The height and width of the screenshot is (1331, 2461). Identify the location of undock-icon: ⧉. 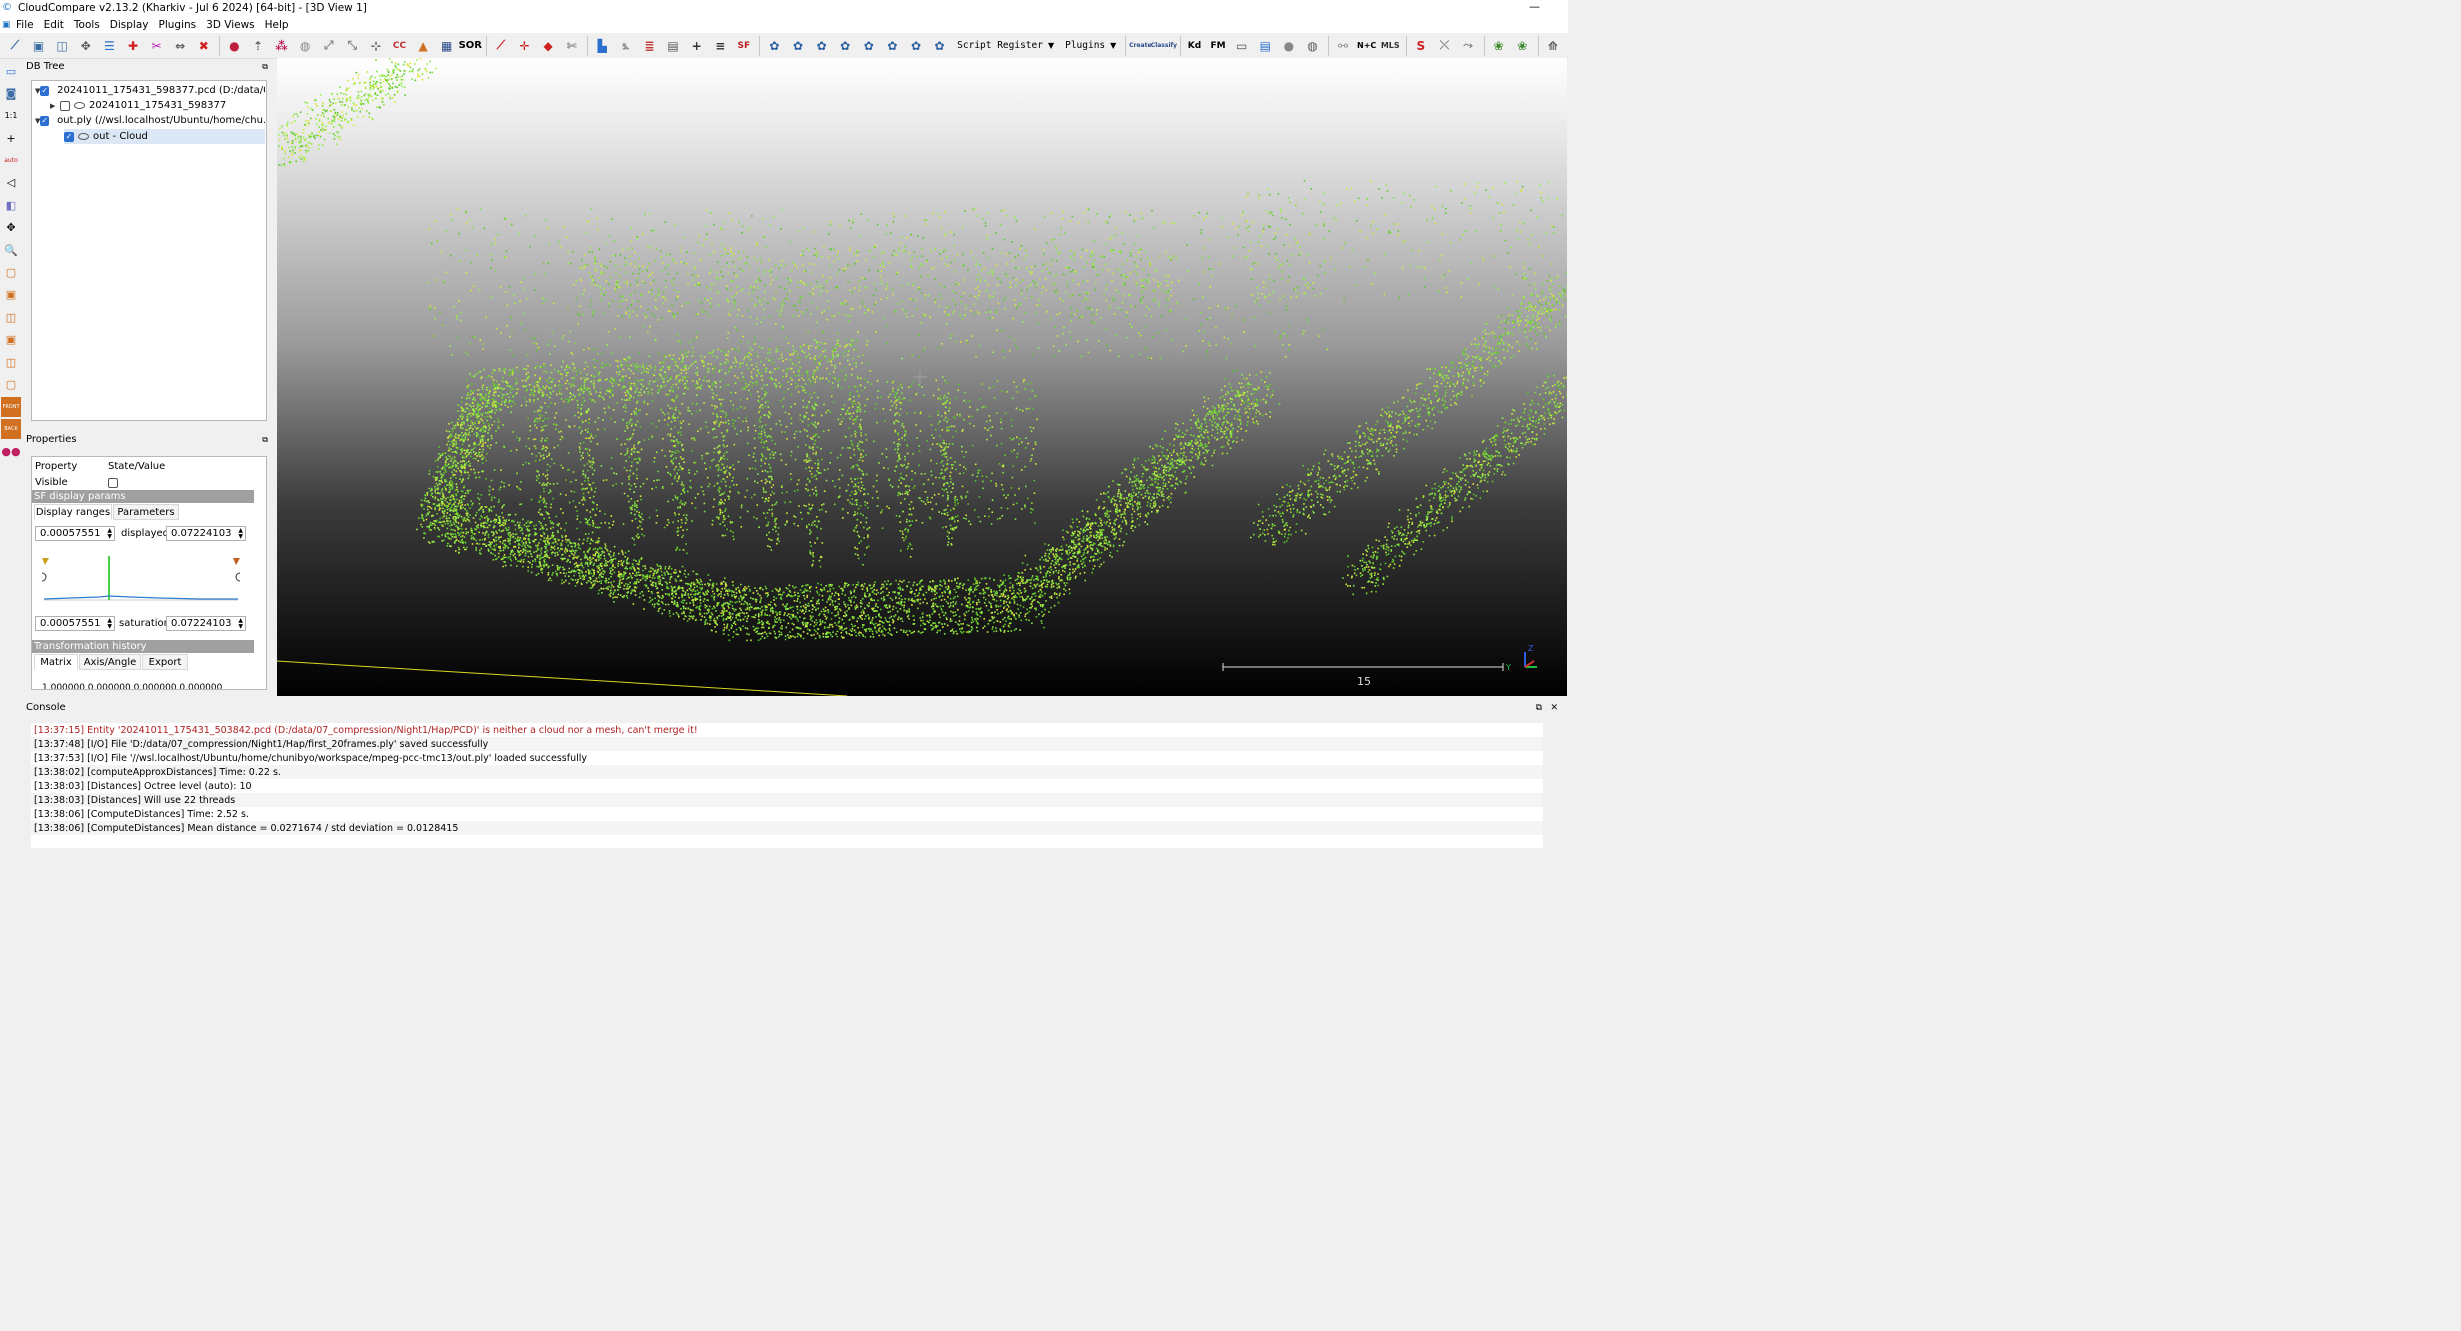
(265, 440).